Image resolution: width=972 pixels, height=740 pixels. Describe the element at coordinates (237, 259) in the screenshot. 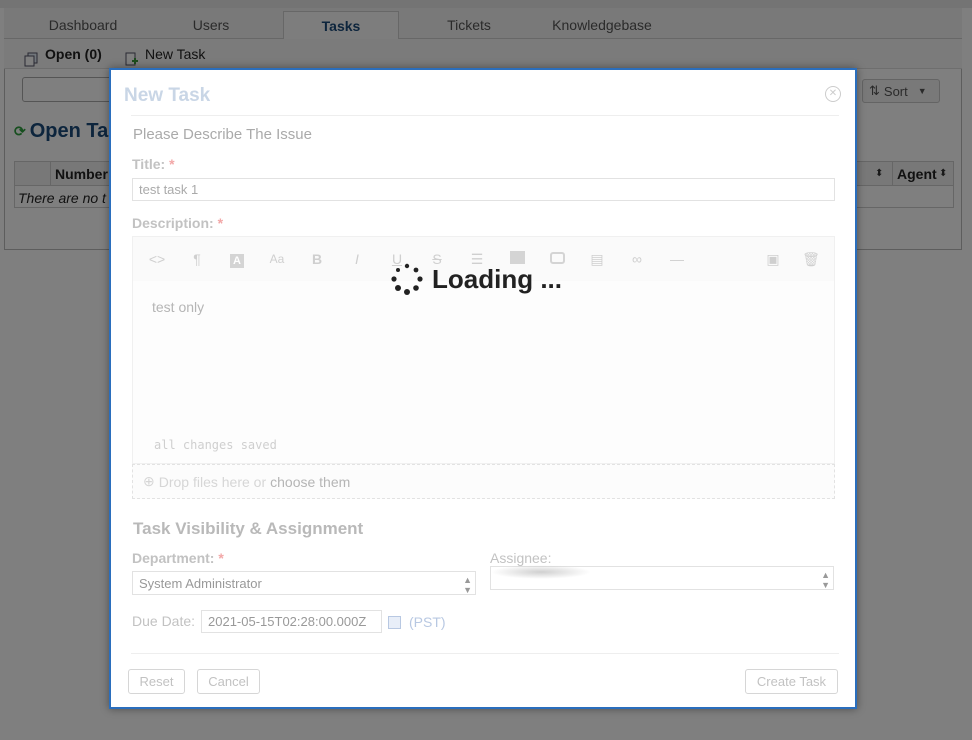

I see `text-color-icon: A` at that location.